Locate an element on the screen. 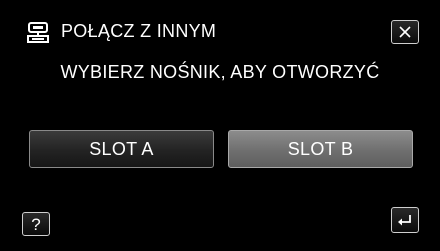  slot-a-button: SLOT A is located at coordinates (121, 149).